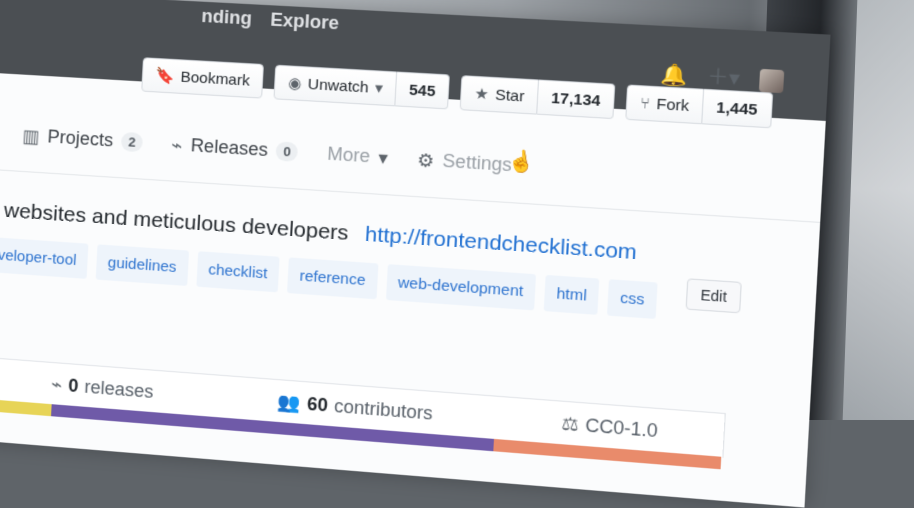  I want to click on tab-projects: ▥ Projects 2, so click(82, 139).